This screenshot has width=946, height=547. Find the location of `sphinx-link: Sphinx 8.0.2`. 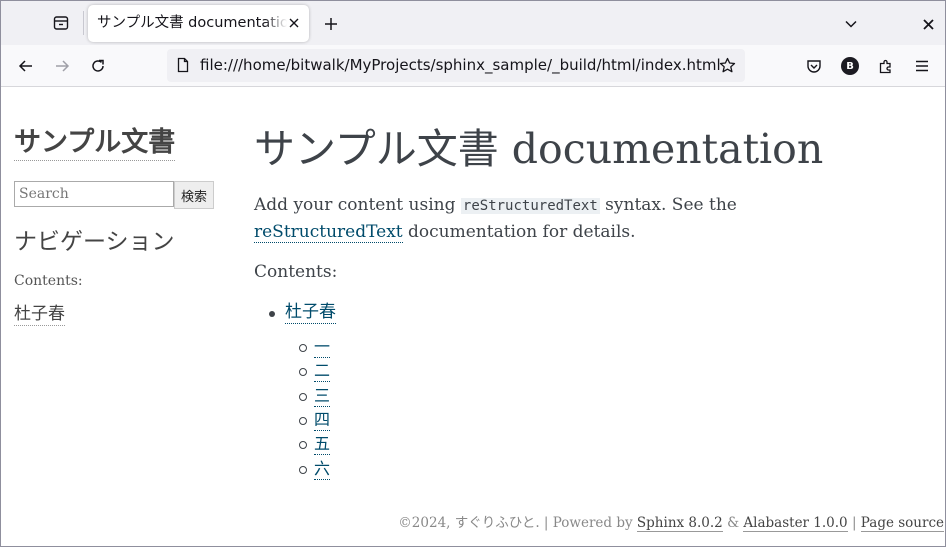

sphinx-link: Sphinx 8.0.2 is located at coordinates (679, 523).